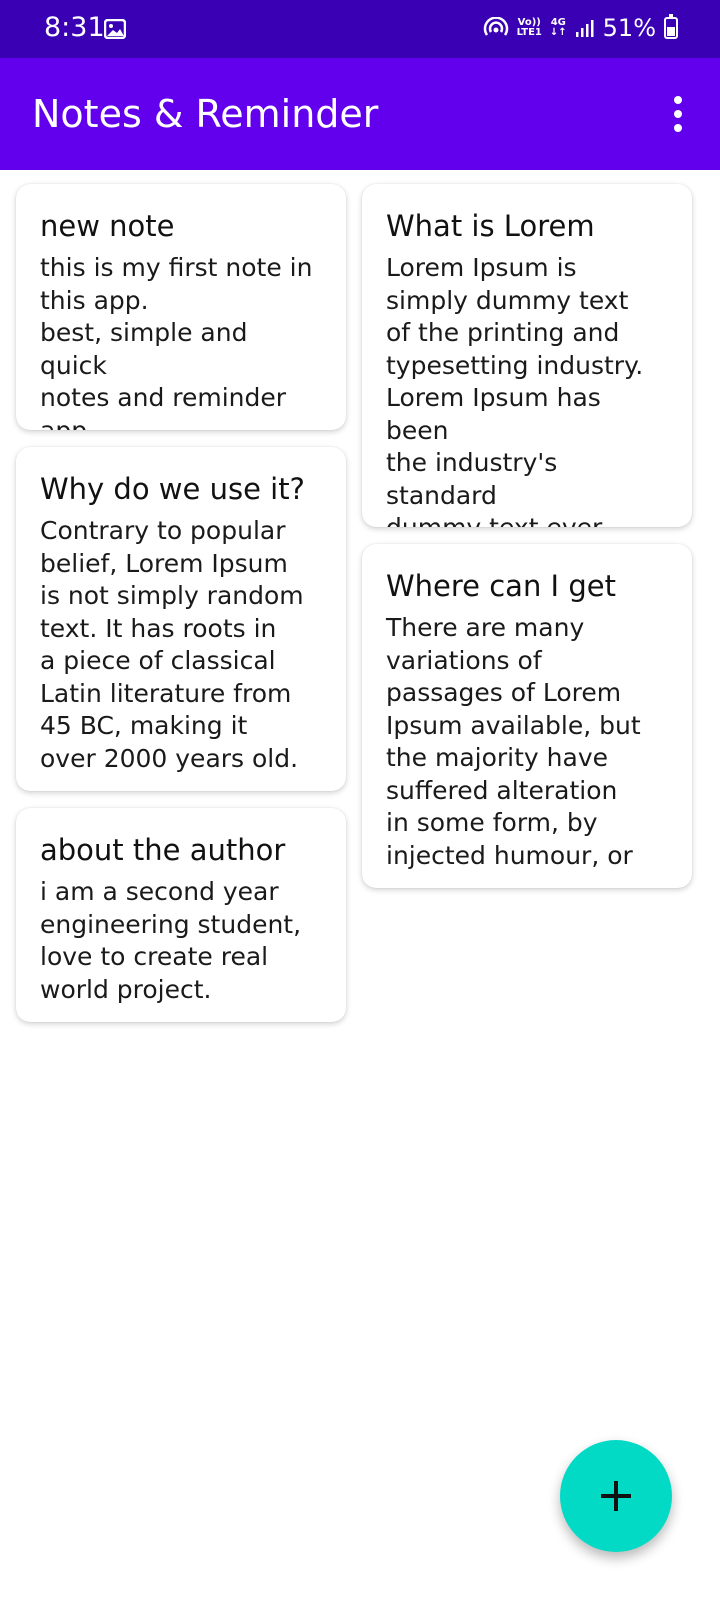  I want to click on network-type-indicator: 4G ↓↑, so click(558, 28).